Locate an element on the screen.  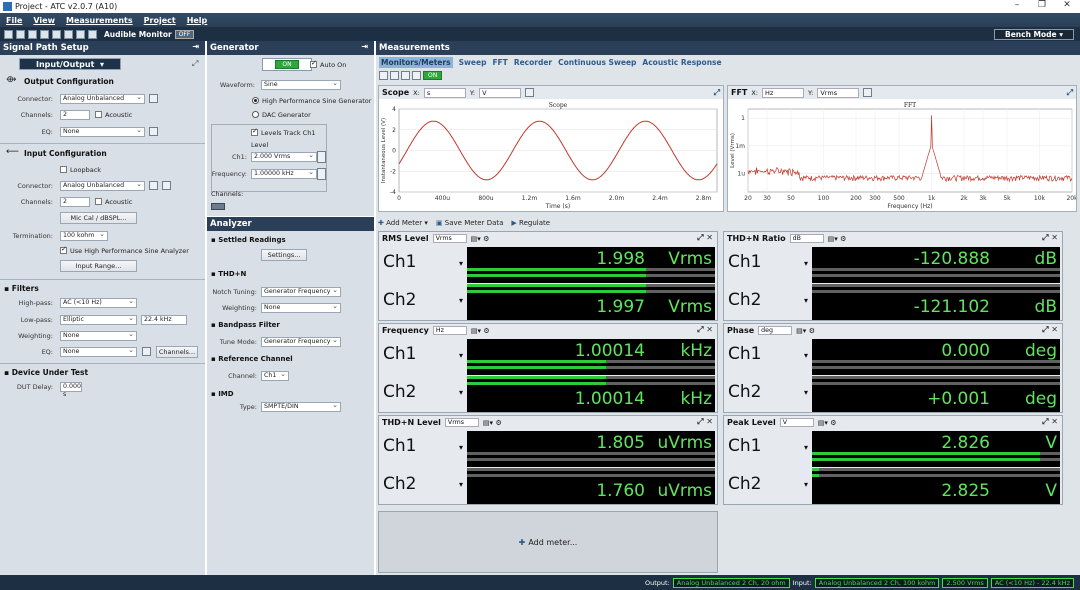
meter-unit-select: deg is located at coordinates (775, 330).